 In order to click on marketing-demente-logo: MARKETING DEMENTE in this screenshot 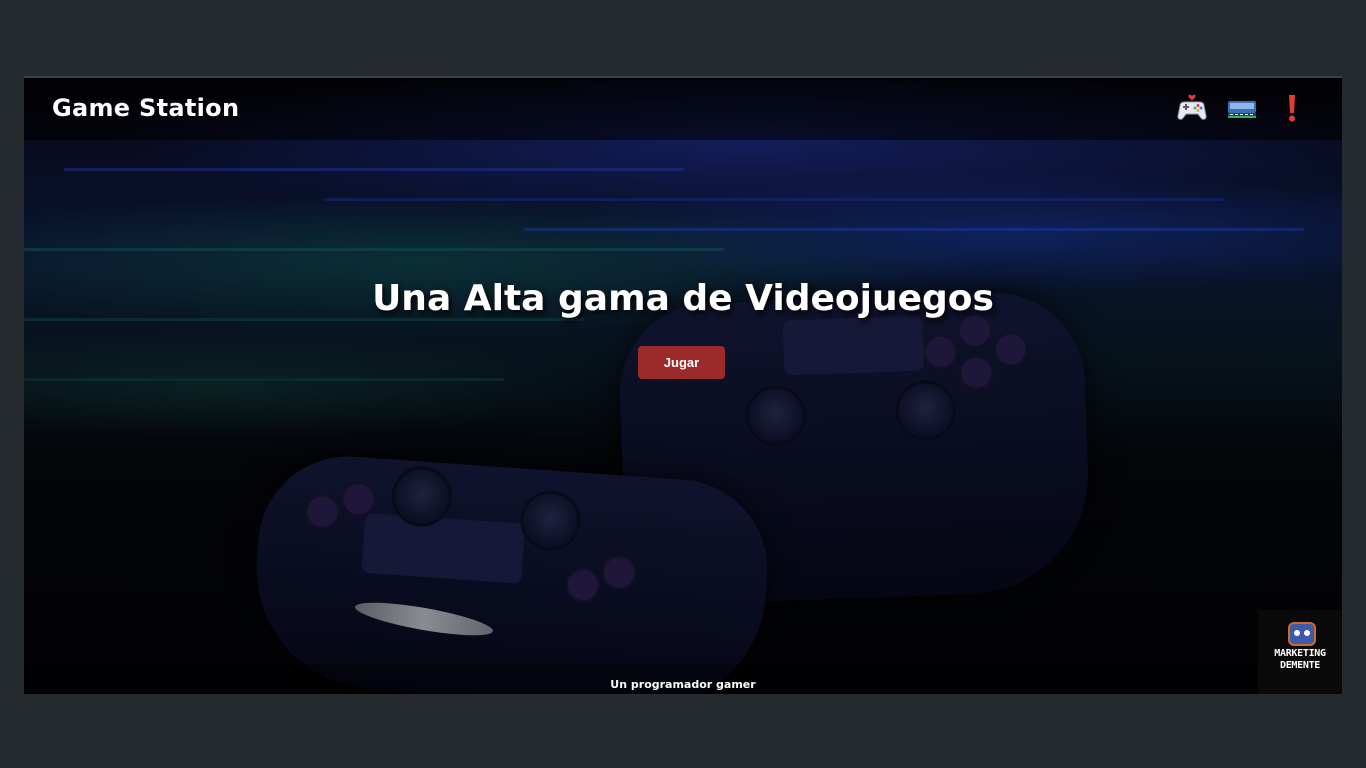, I will do `click(1300, 652)`.